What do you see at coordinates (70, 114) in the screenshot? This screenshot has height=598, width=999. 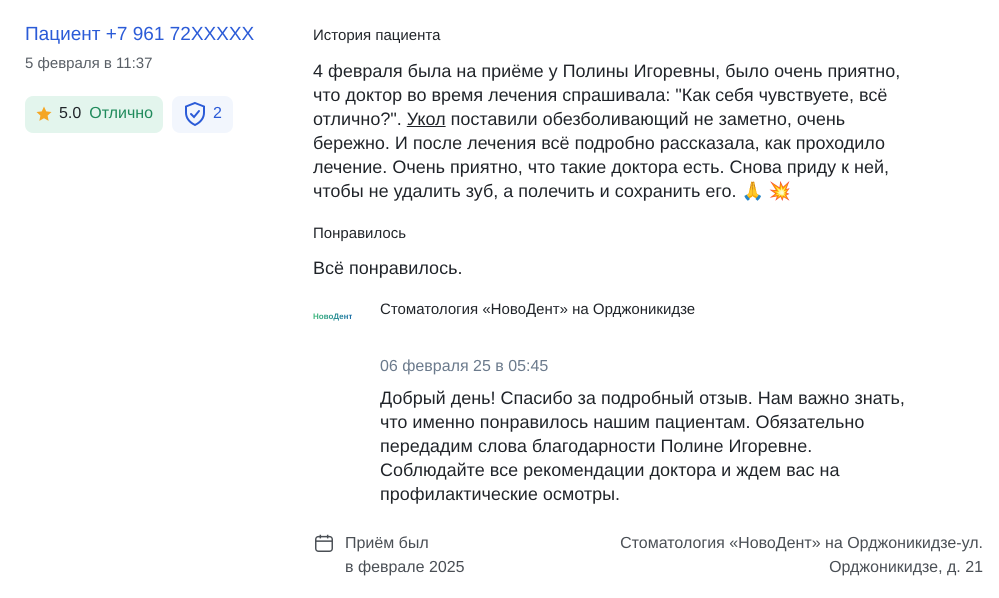 I see `rating-score: 5.0` at bounding box center [70, 114].